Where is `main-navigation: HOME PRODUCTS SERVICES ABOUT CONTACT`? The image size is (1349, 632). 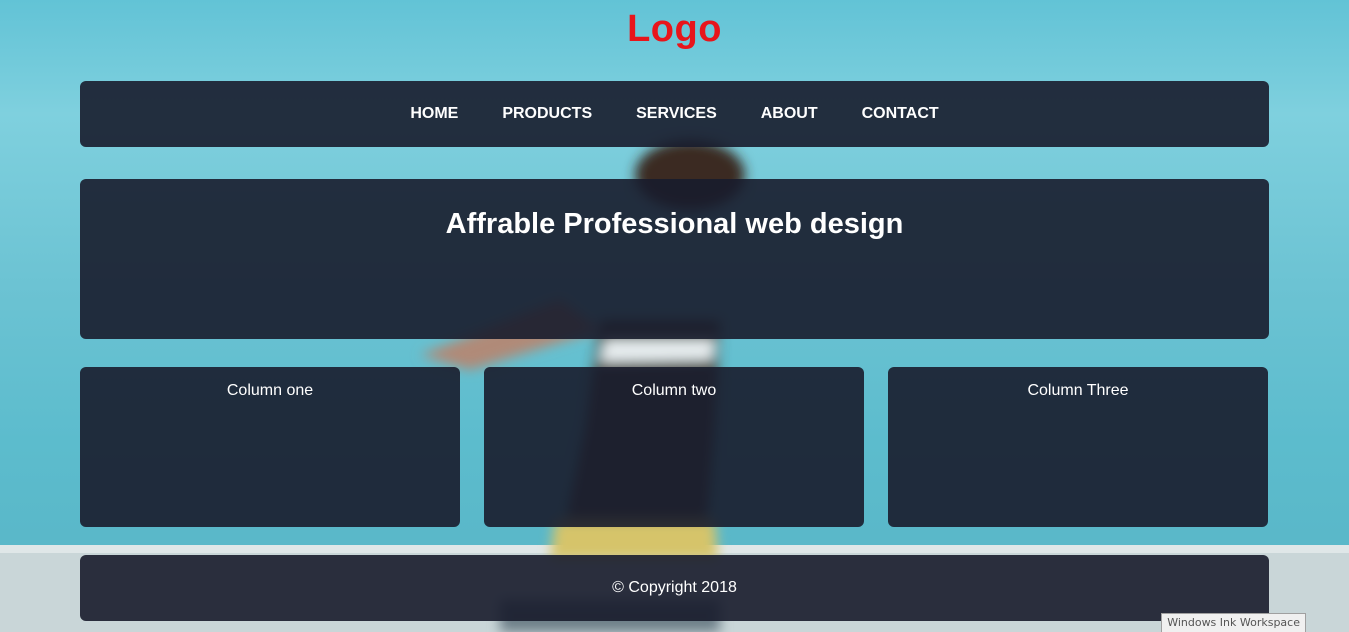
main-navigation: HOME PRODUCTS SERVICES ABOUT CONTACT is located at coordinates (674, 114).